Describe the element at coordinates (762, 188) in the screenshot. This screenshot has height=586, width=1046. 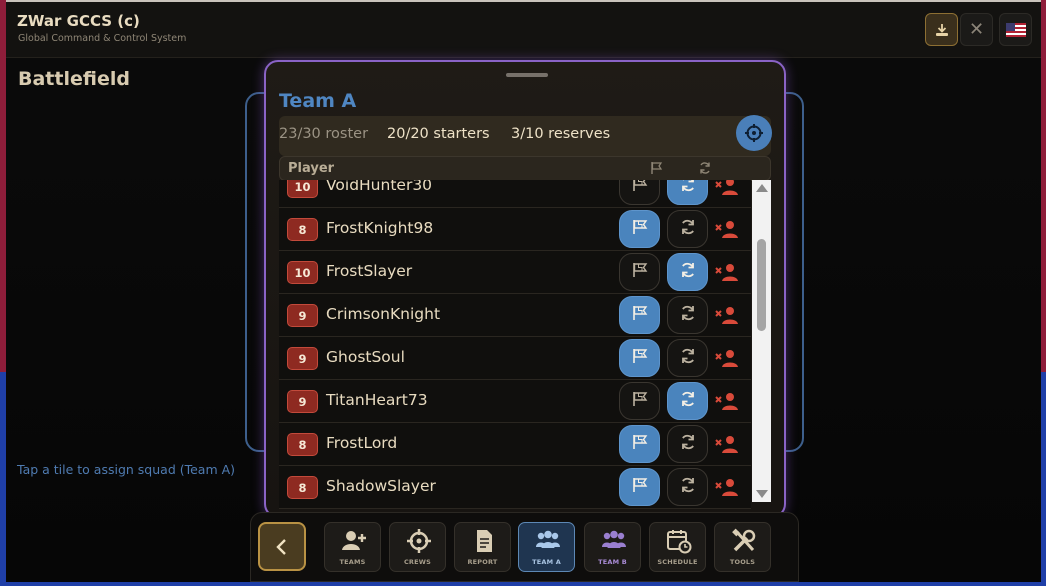
I see `scroll-up-arrow` at that location.